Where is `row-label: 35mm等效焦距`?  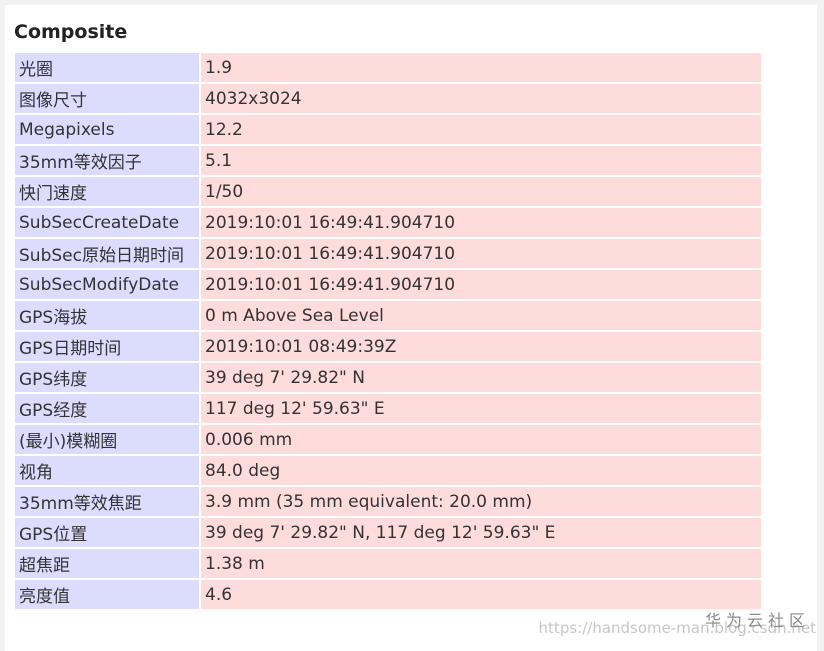
row-label: 35mm等效焦距 is located at coordinates (107, 501).